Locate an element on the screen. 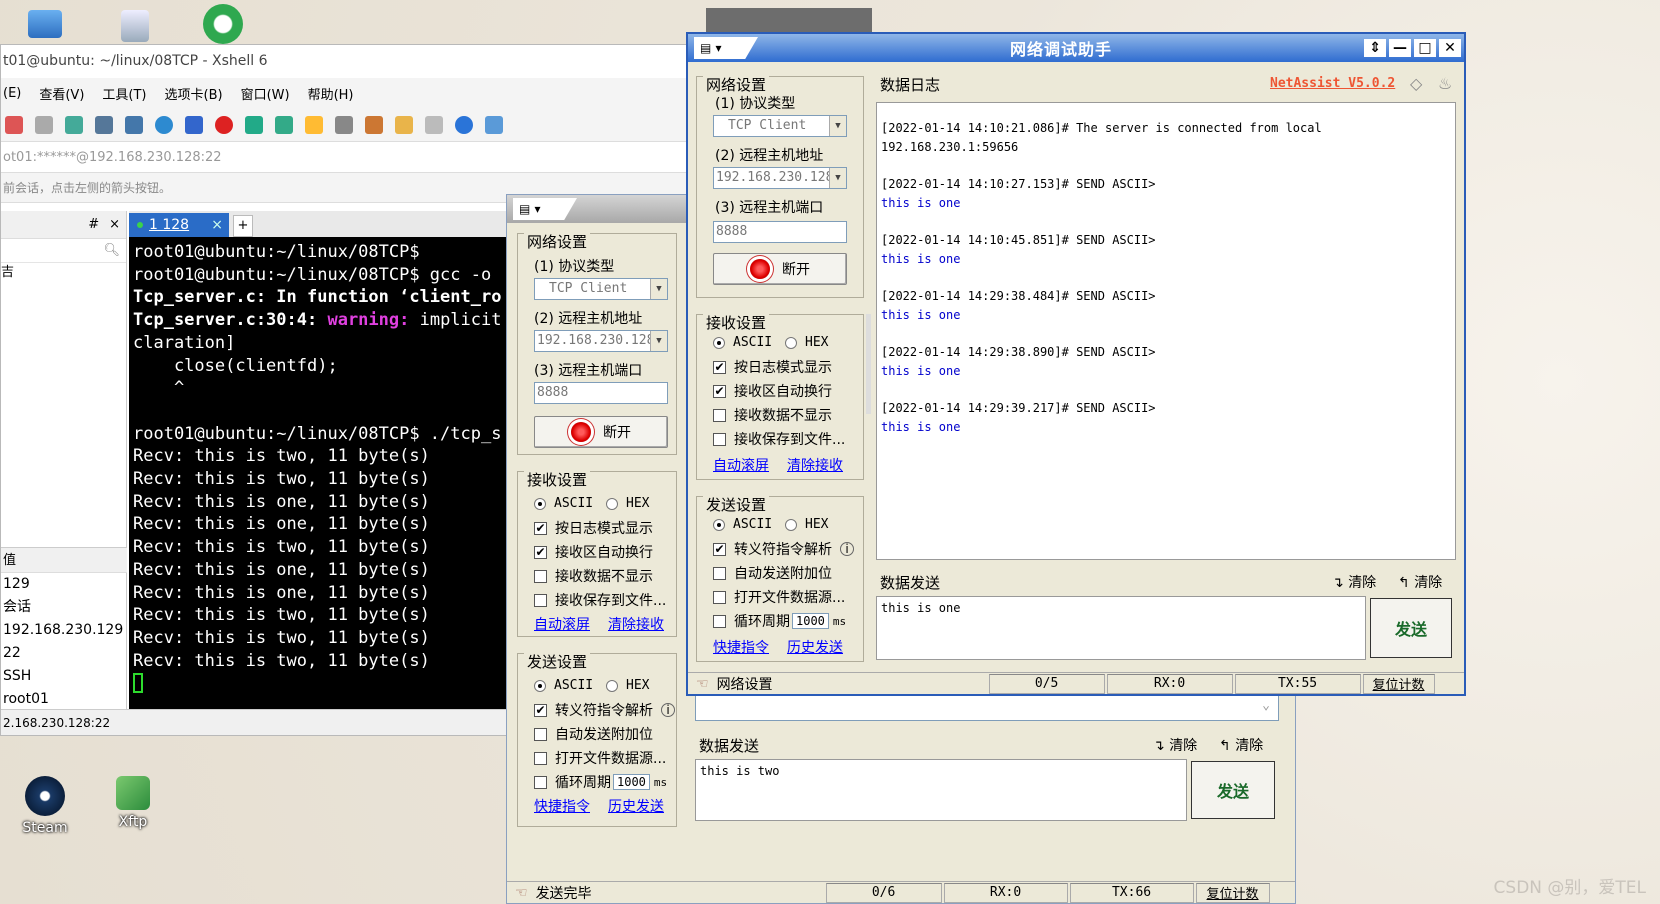 This screenshot has width=1660, height=904. chat-icon is located at coordinates (494, 124).